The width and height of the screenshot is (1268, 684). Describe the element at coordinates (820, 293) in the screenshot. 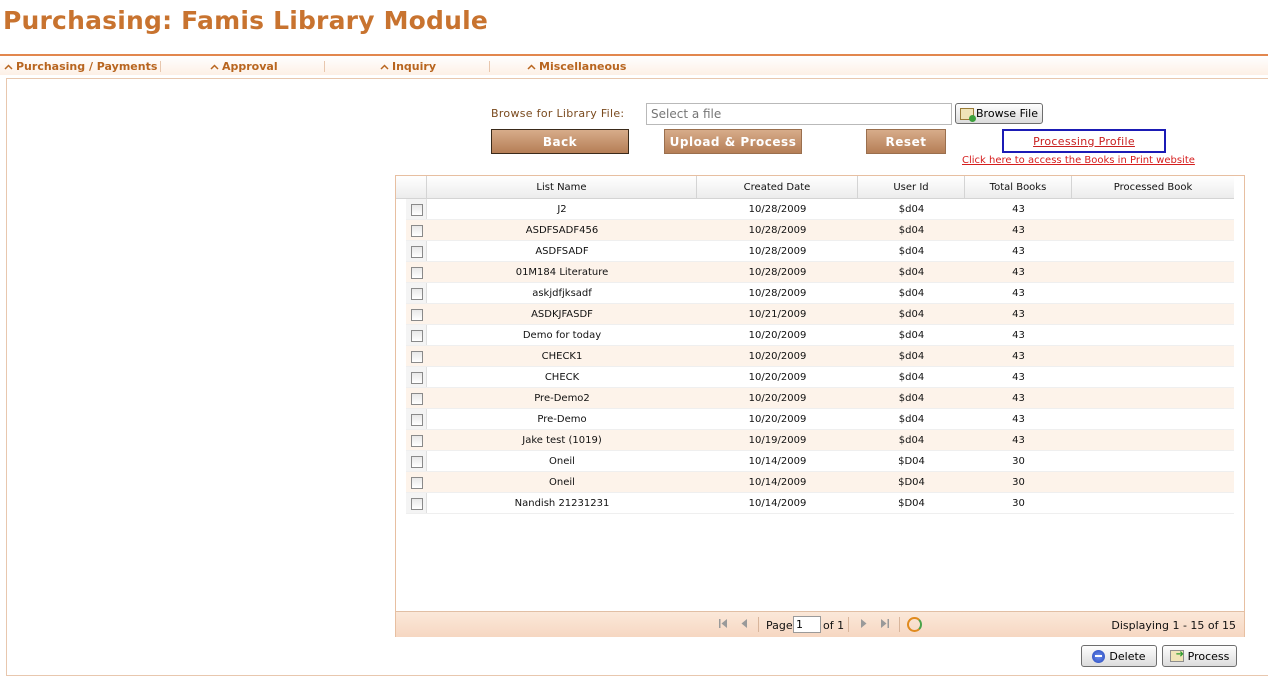

I see `table-row: askjdfjksadf 10/28/2009 $d04 43` at that location.